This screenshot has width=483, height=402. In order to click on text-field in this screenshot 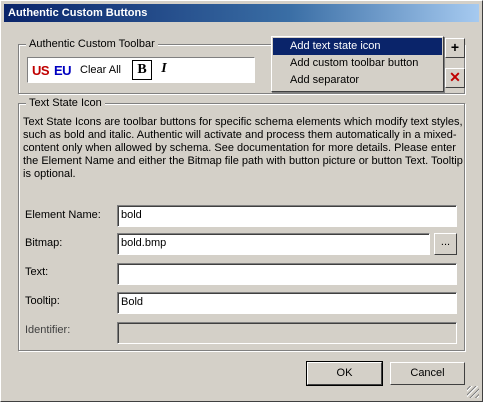, I will do `click(287, 274)`.